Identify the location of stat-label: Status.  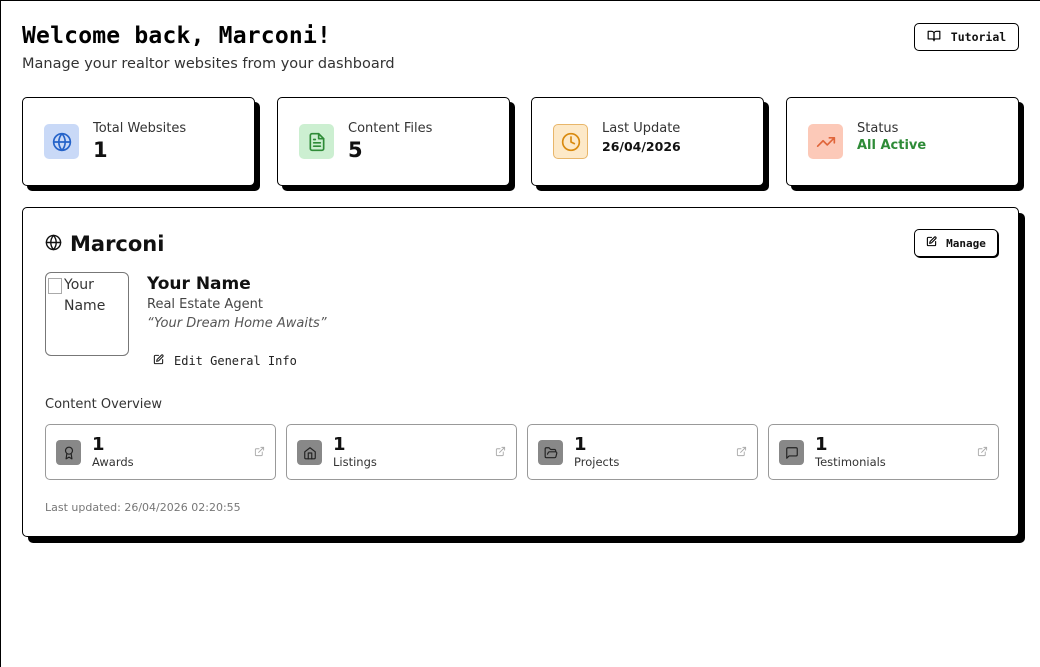
(878, 128).